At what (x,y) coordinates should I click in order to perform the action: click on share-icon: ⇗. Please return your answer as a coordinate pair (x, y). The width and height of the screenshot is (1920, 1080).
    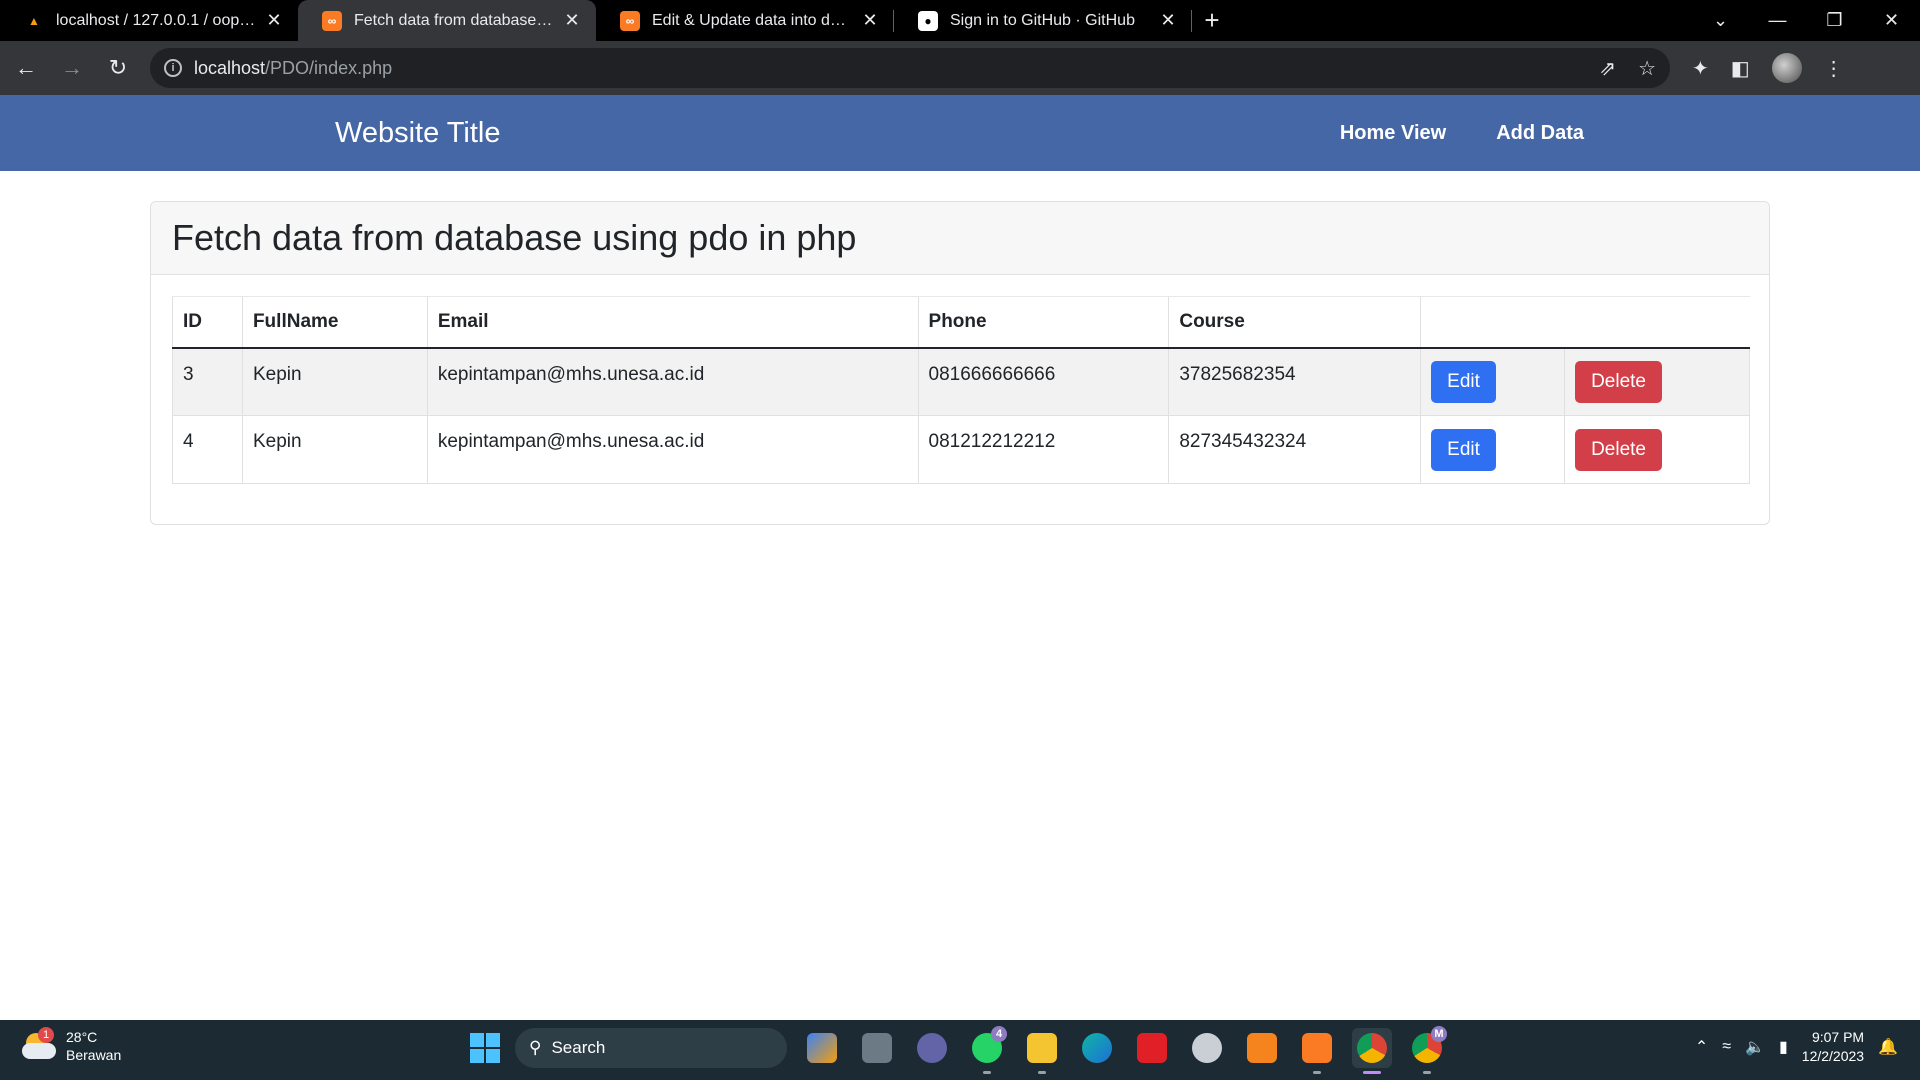
    Looking at the image, I should click on (1607, 68).